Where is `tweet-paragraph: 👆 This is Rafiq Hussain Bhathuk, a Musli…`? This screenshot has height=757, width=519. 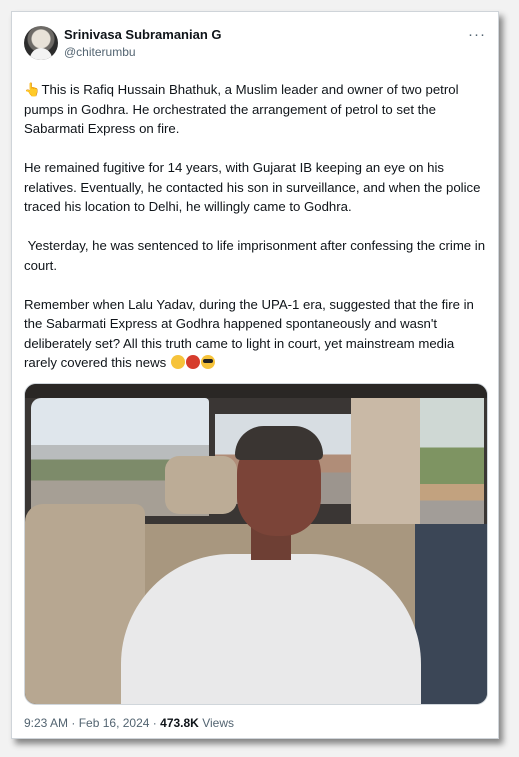
tweet-paragraph: 👆 This is Rafiq Hussain Bhathuk, a Musli… is located at coordinates (255, 109).